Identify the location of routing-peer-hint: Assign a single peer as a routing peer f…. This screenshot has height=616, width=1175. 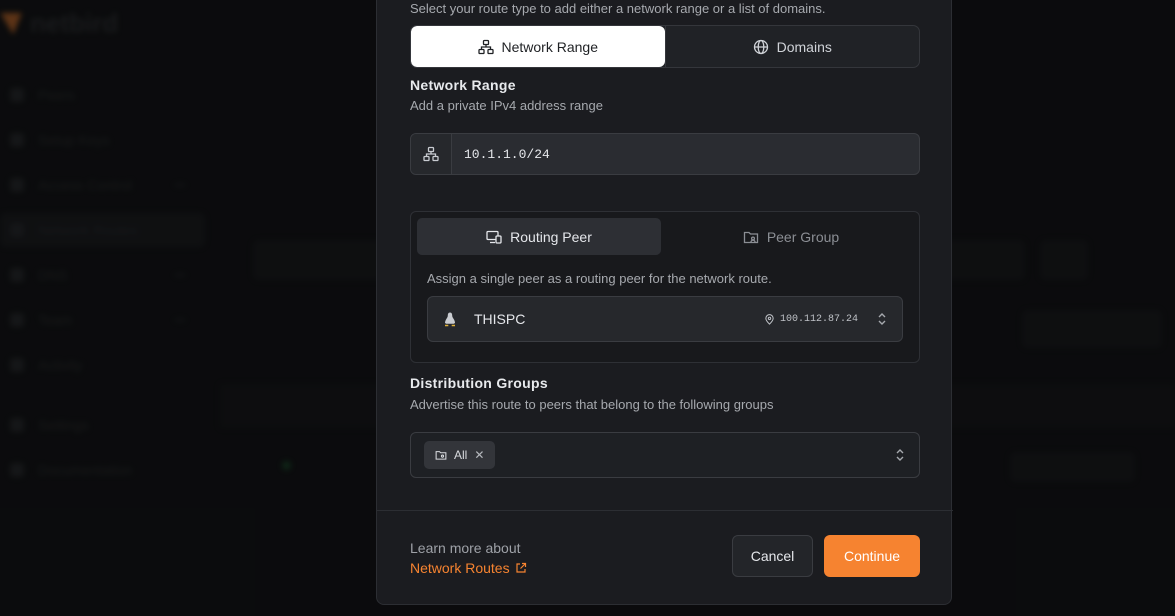
(599, 278).